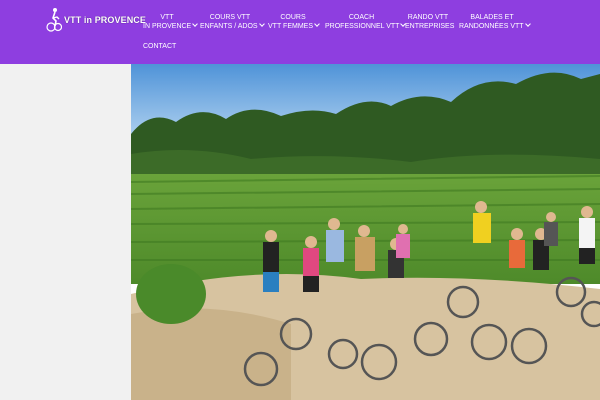  I want to click on nav-label-line2: RANDONNÉES VTT, so click(491, 26).